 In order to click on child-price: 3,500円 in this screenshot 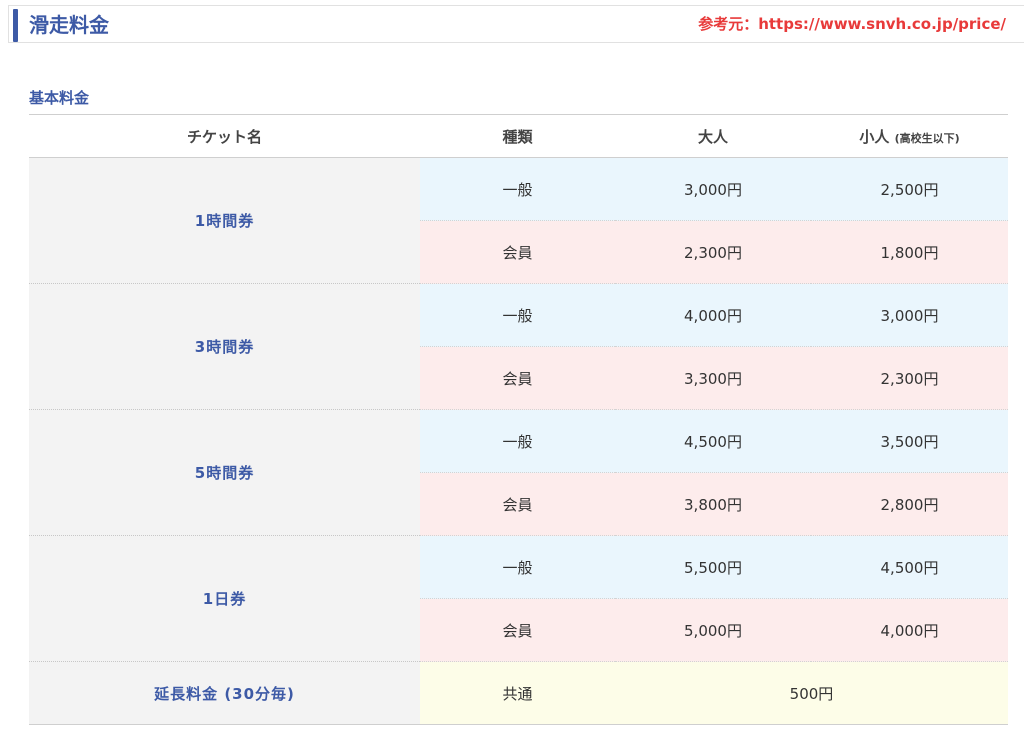, I will do `click(909, 441)`.